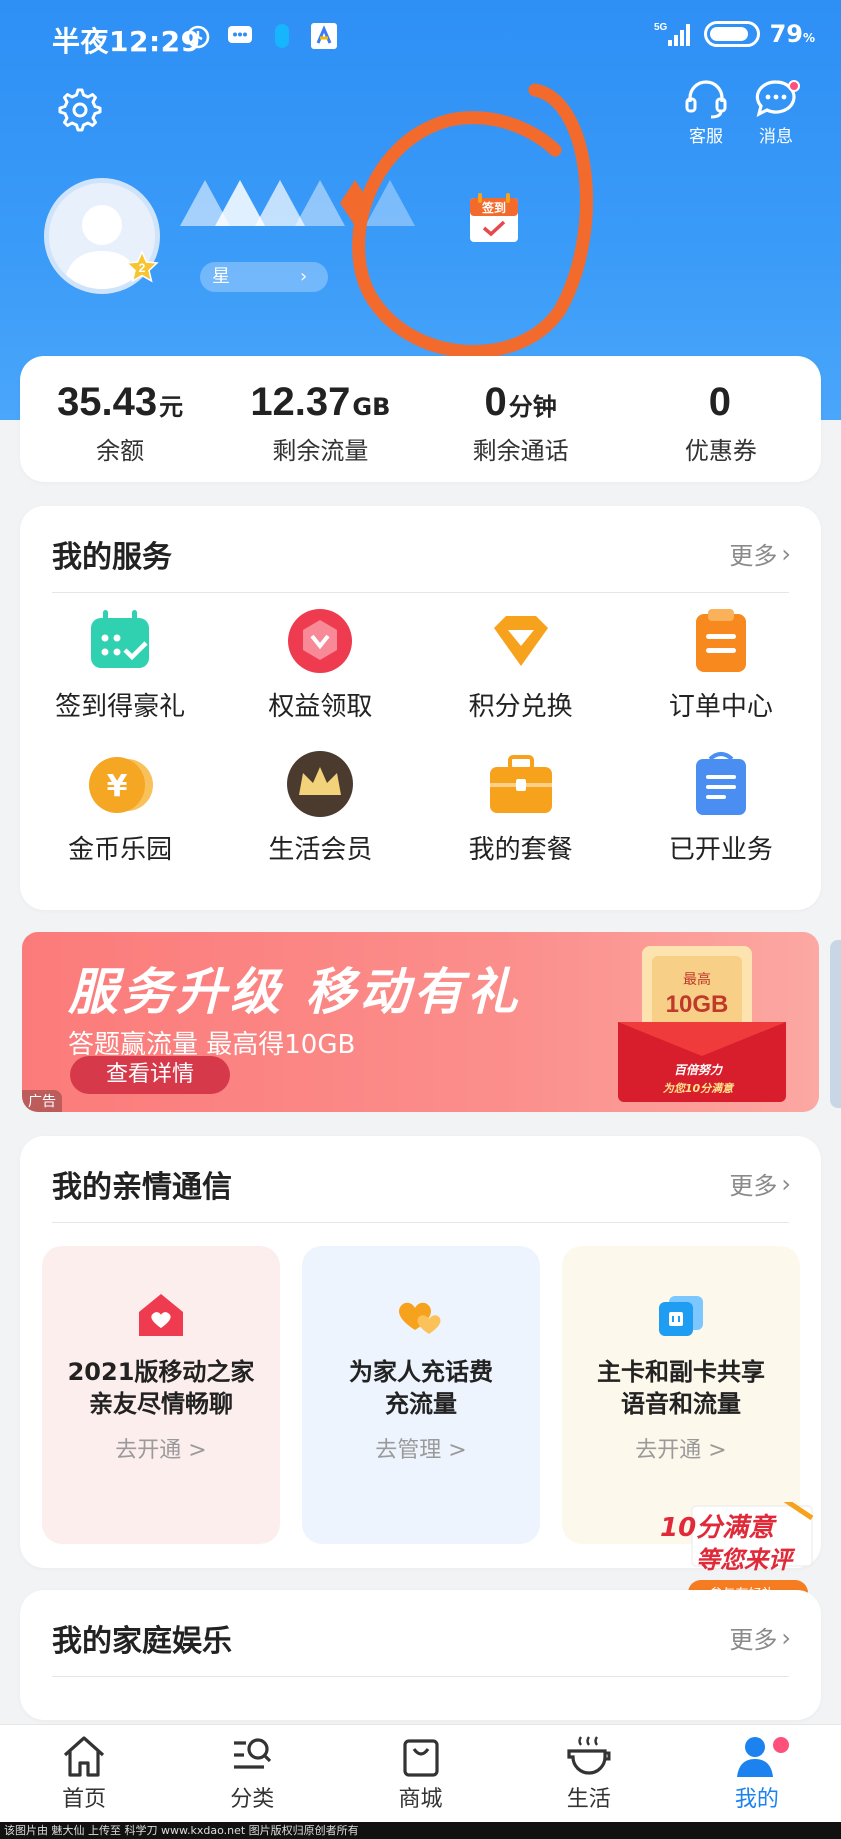 The height and width of the screenshot is (1839, 841). What do you see at coordinates (697, 1004) in the screenshot?
I see `svg-text: 10GB` at bounding box center [697, 1004].